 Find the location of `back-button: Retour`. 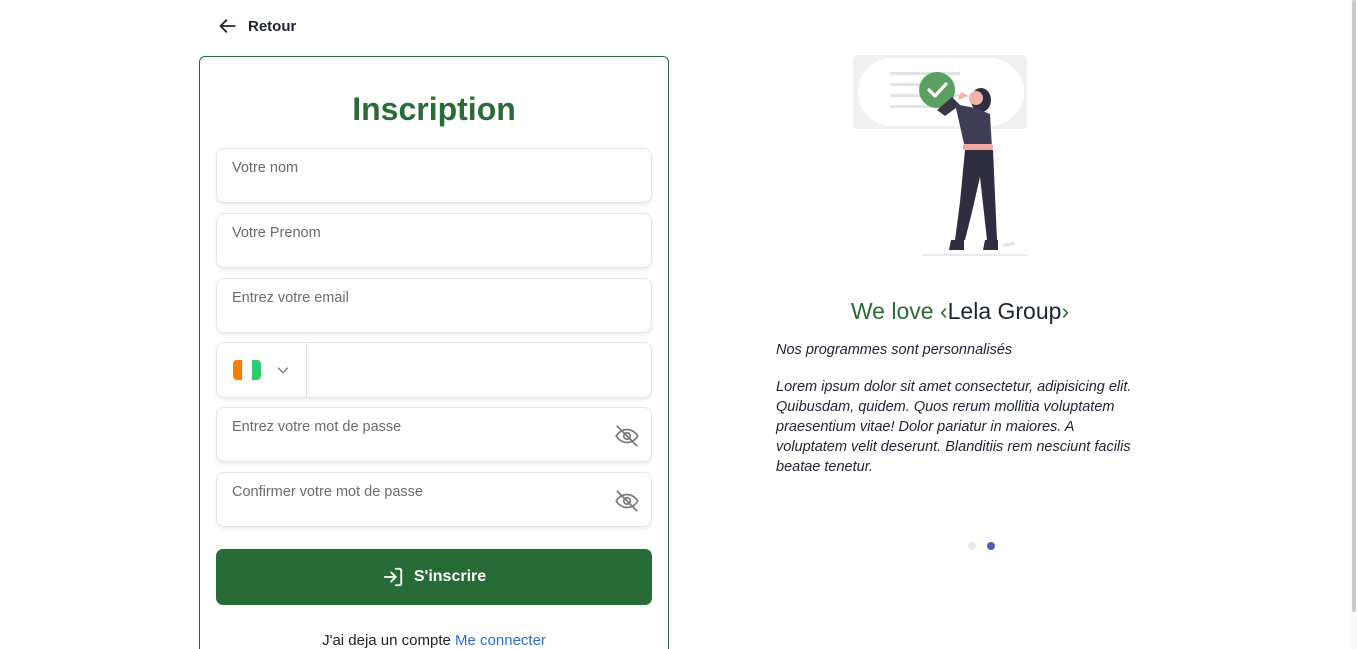

back-button: Retour is located at coordinates (257, 26).